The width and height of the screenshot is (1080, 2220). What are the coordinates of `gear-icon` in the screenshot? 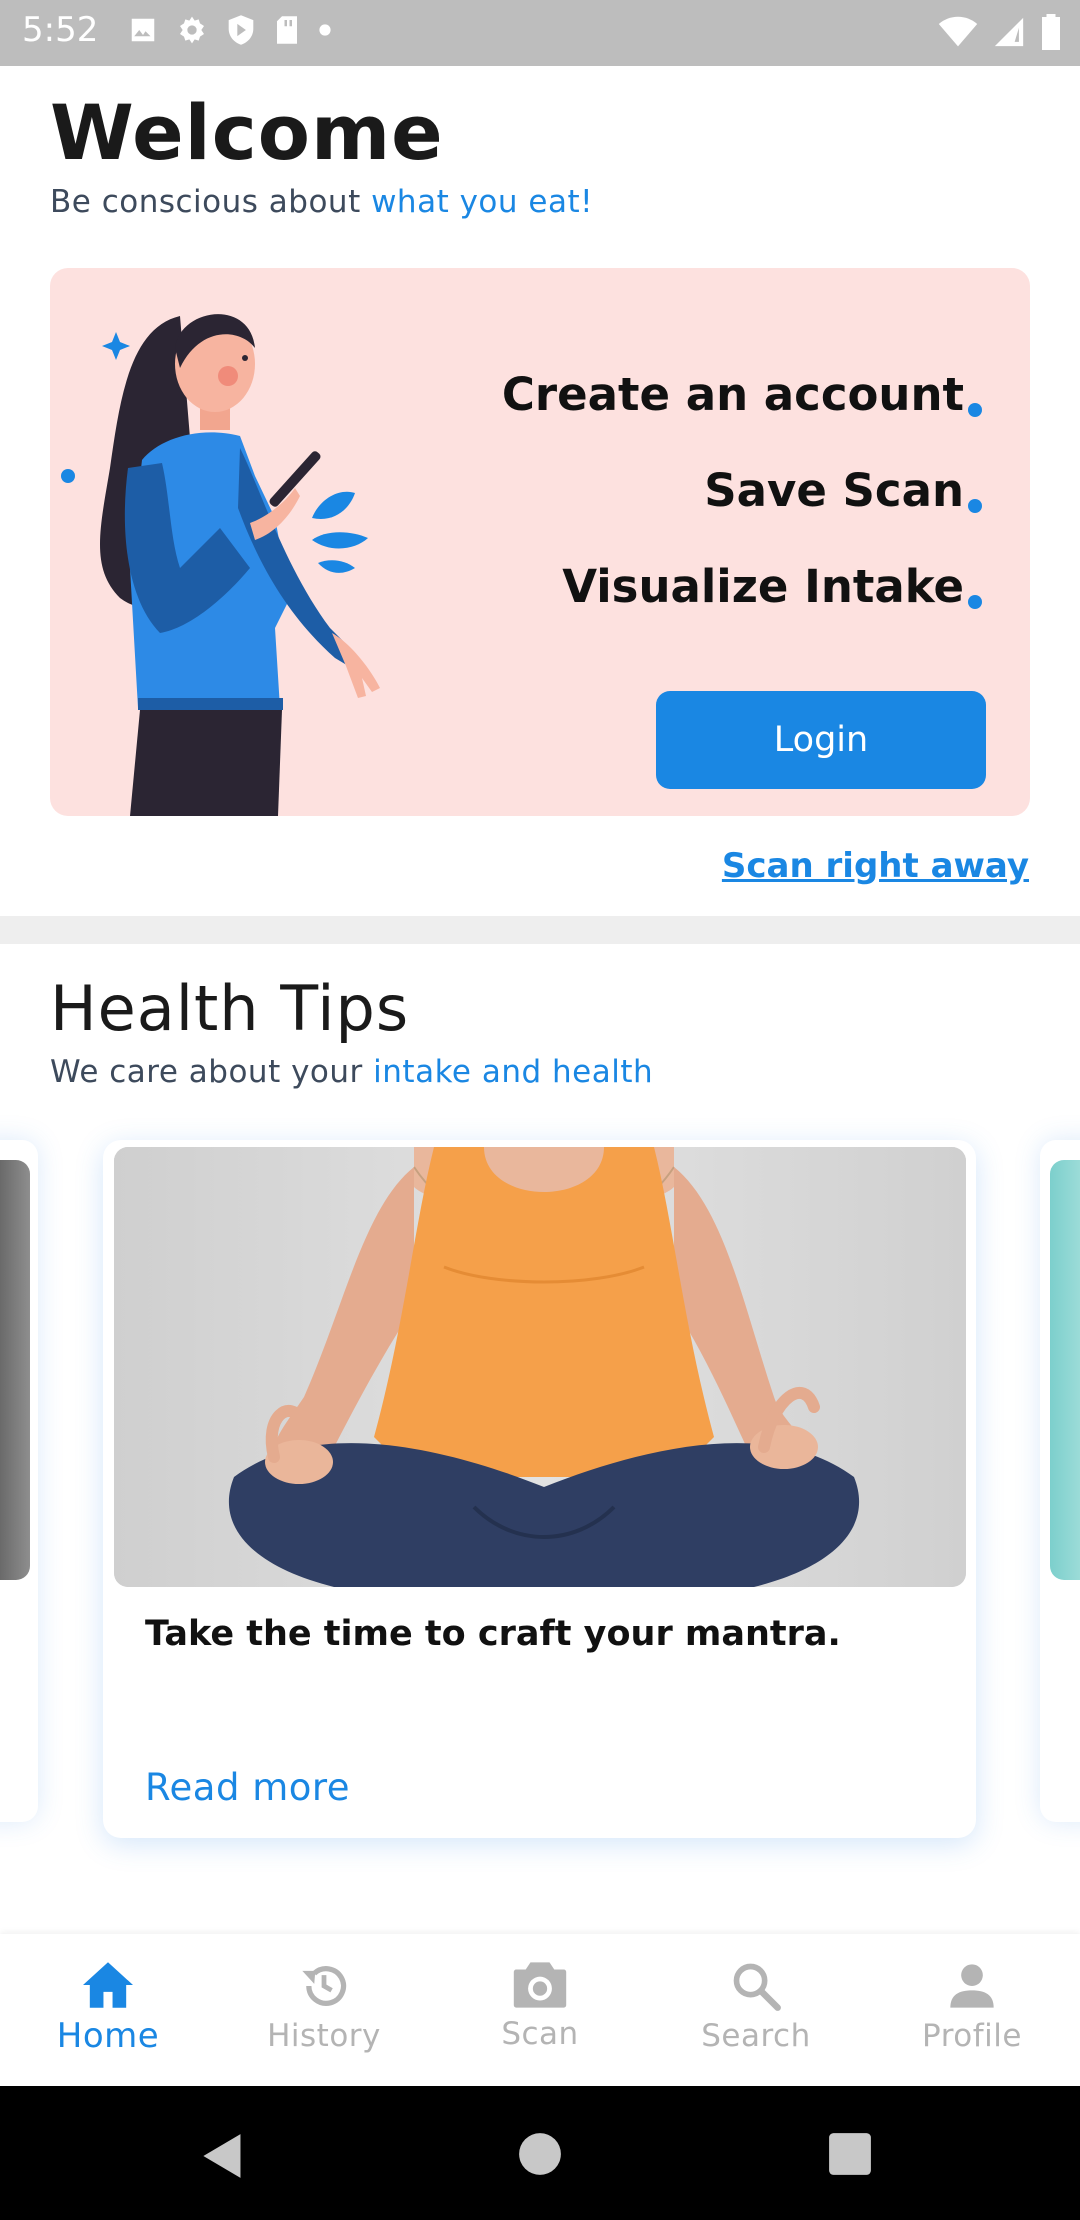 It's located at (192, 30).